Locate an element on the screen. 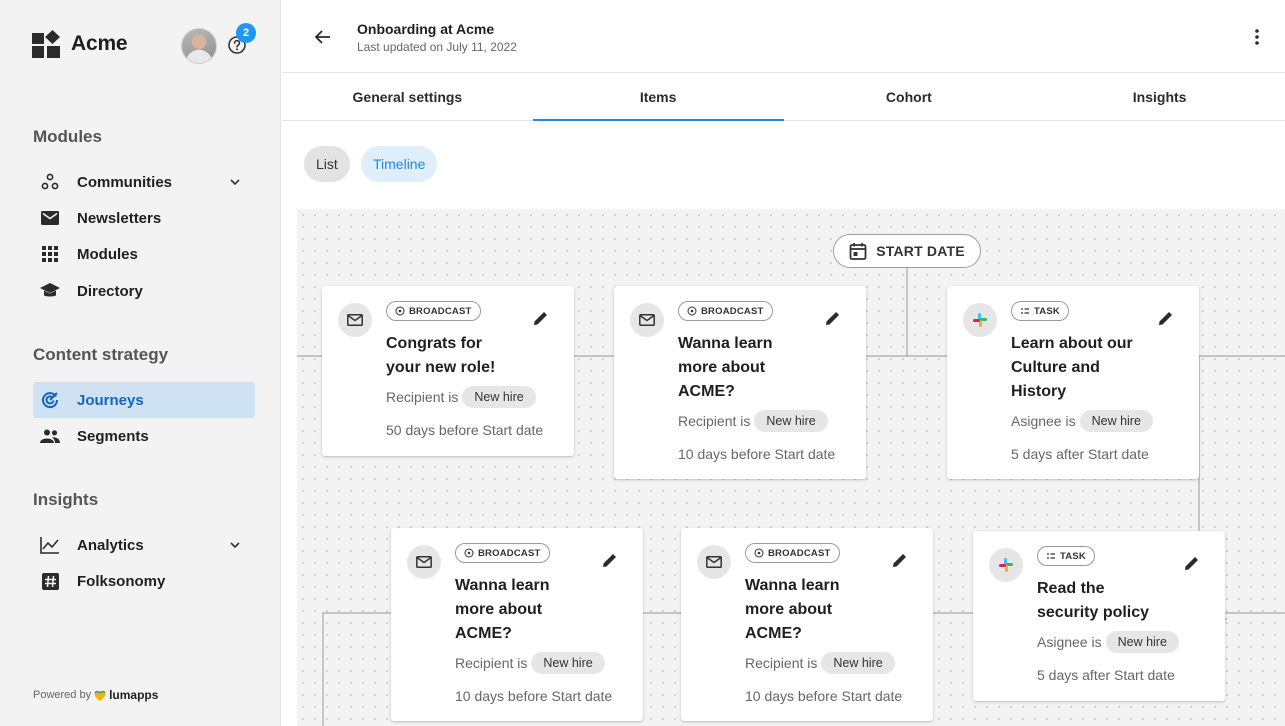 This screenshot has width=1285, height=726. card-schedule: 5 days after Start date is located at coordinates (1106, 675).